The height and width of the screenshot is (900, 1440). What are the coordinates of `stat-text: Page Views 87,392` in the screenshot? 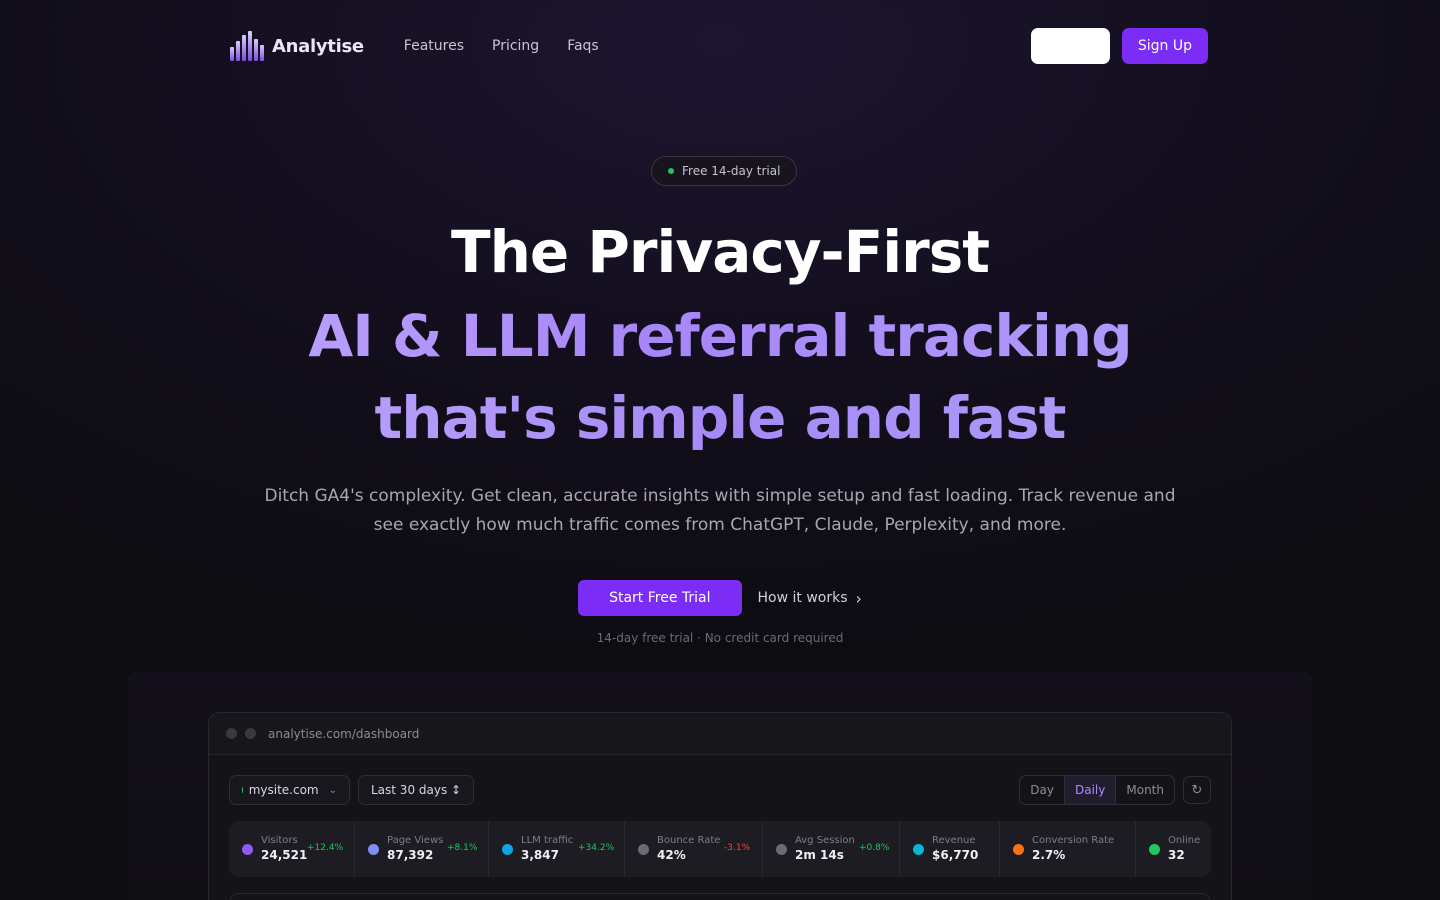 It's located at (415, 849).